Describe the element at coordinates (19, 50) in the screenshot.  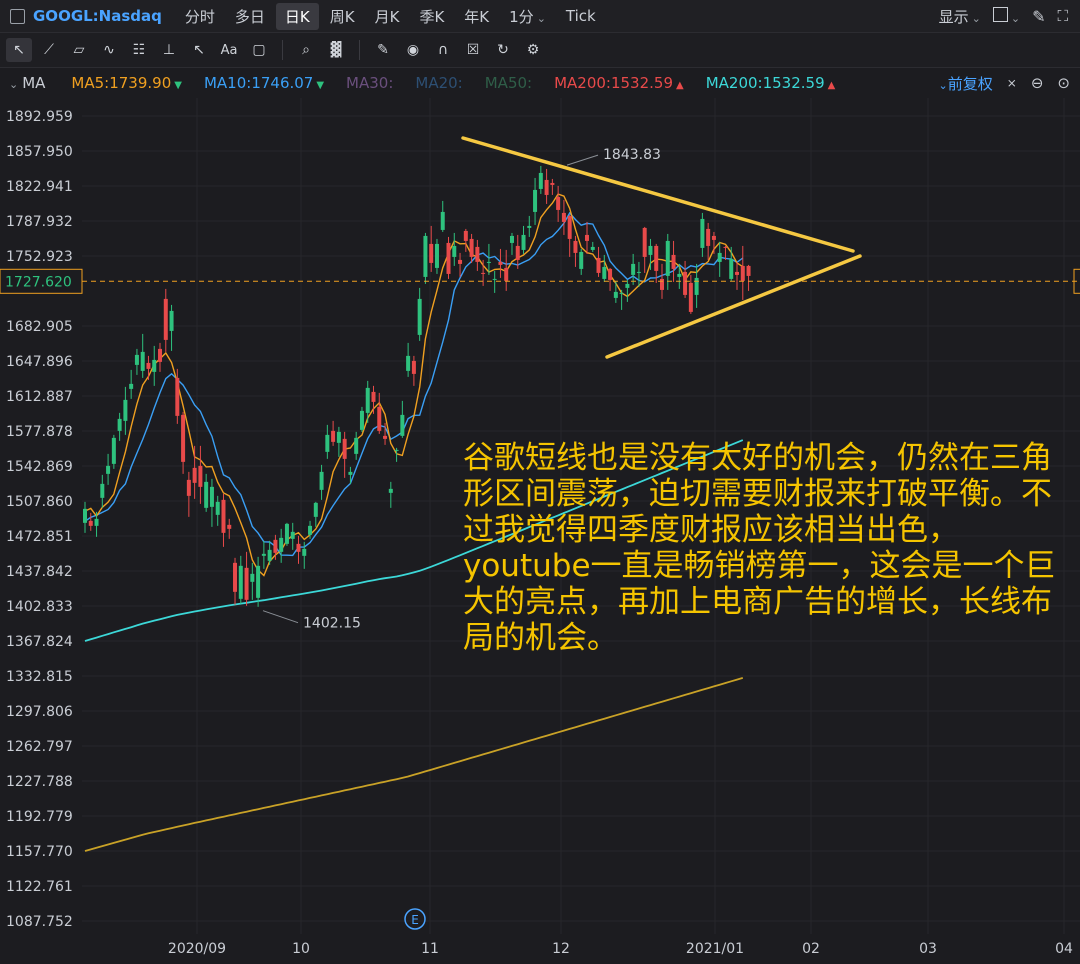
I see `cursor-icon: ↖` at that location.